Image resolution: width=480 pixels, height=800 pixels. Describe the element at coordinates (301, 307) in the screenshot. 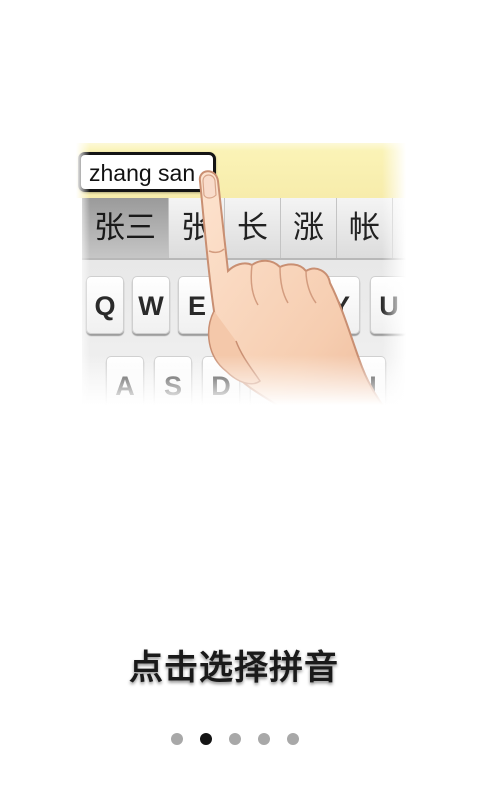

I see `pointing-hand-icon` at that location.